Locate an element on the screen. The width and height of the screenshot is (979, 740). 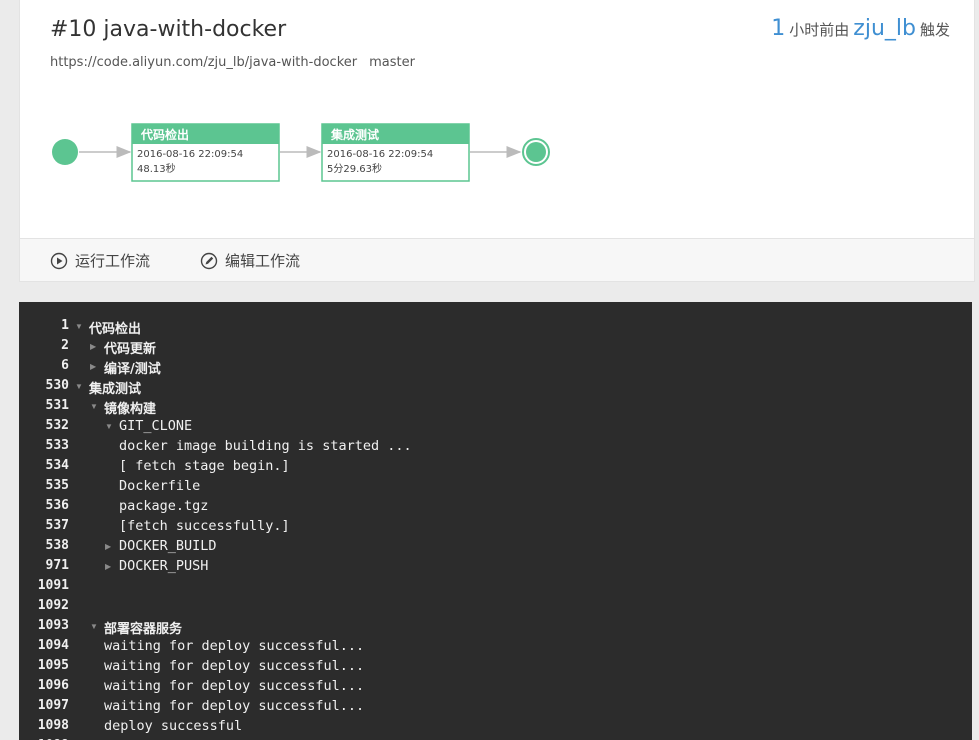
log-section-title: 编译/测试 is located at coordinates (132, 369).